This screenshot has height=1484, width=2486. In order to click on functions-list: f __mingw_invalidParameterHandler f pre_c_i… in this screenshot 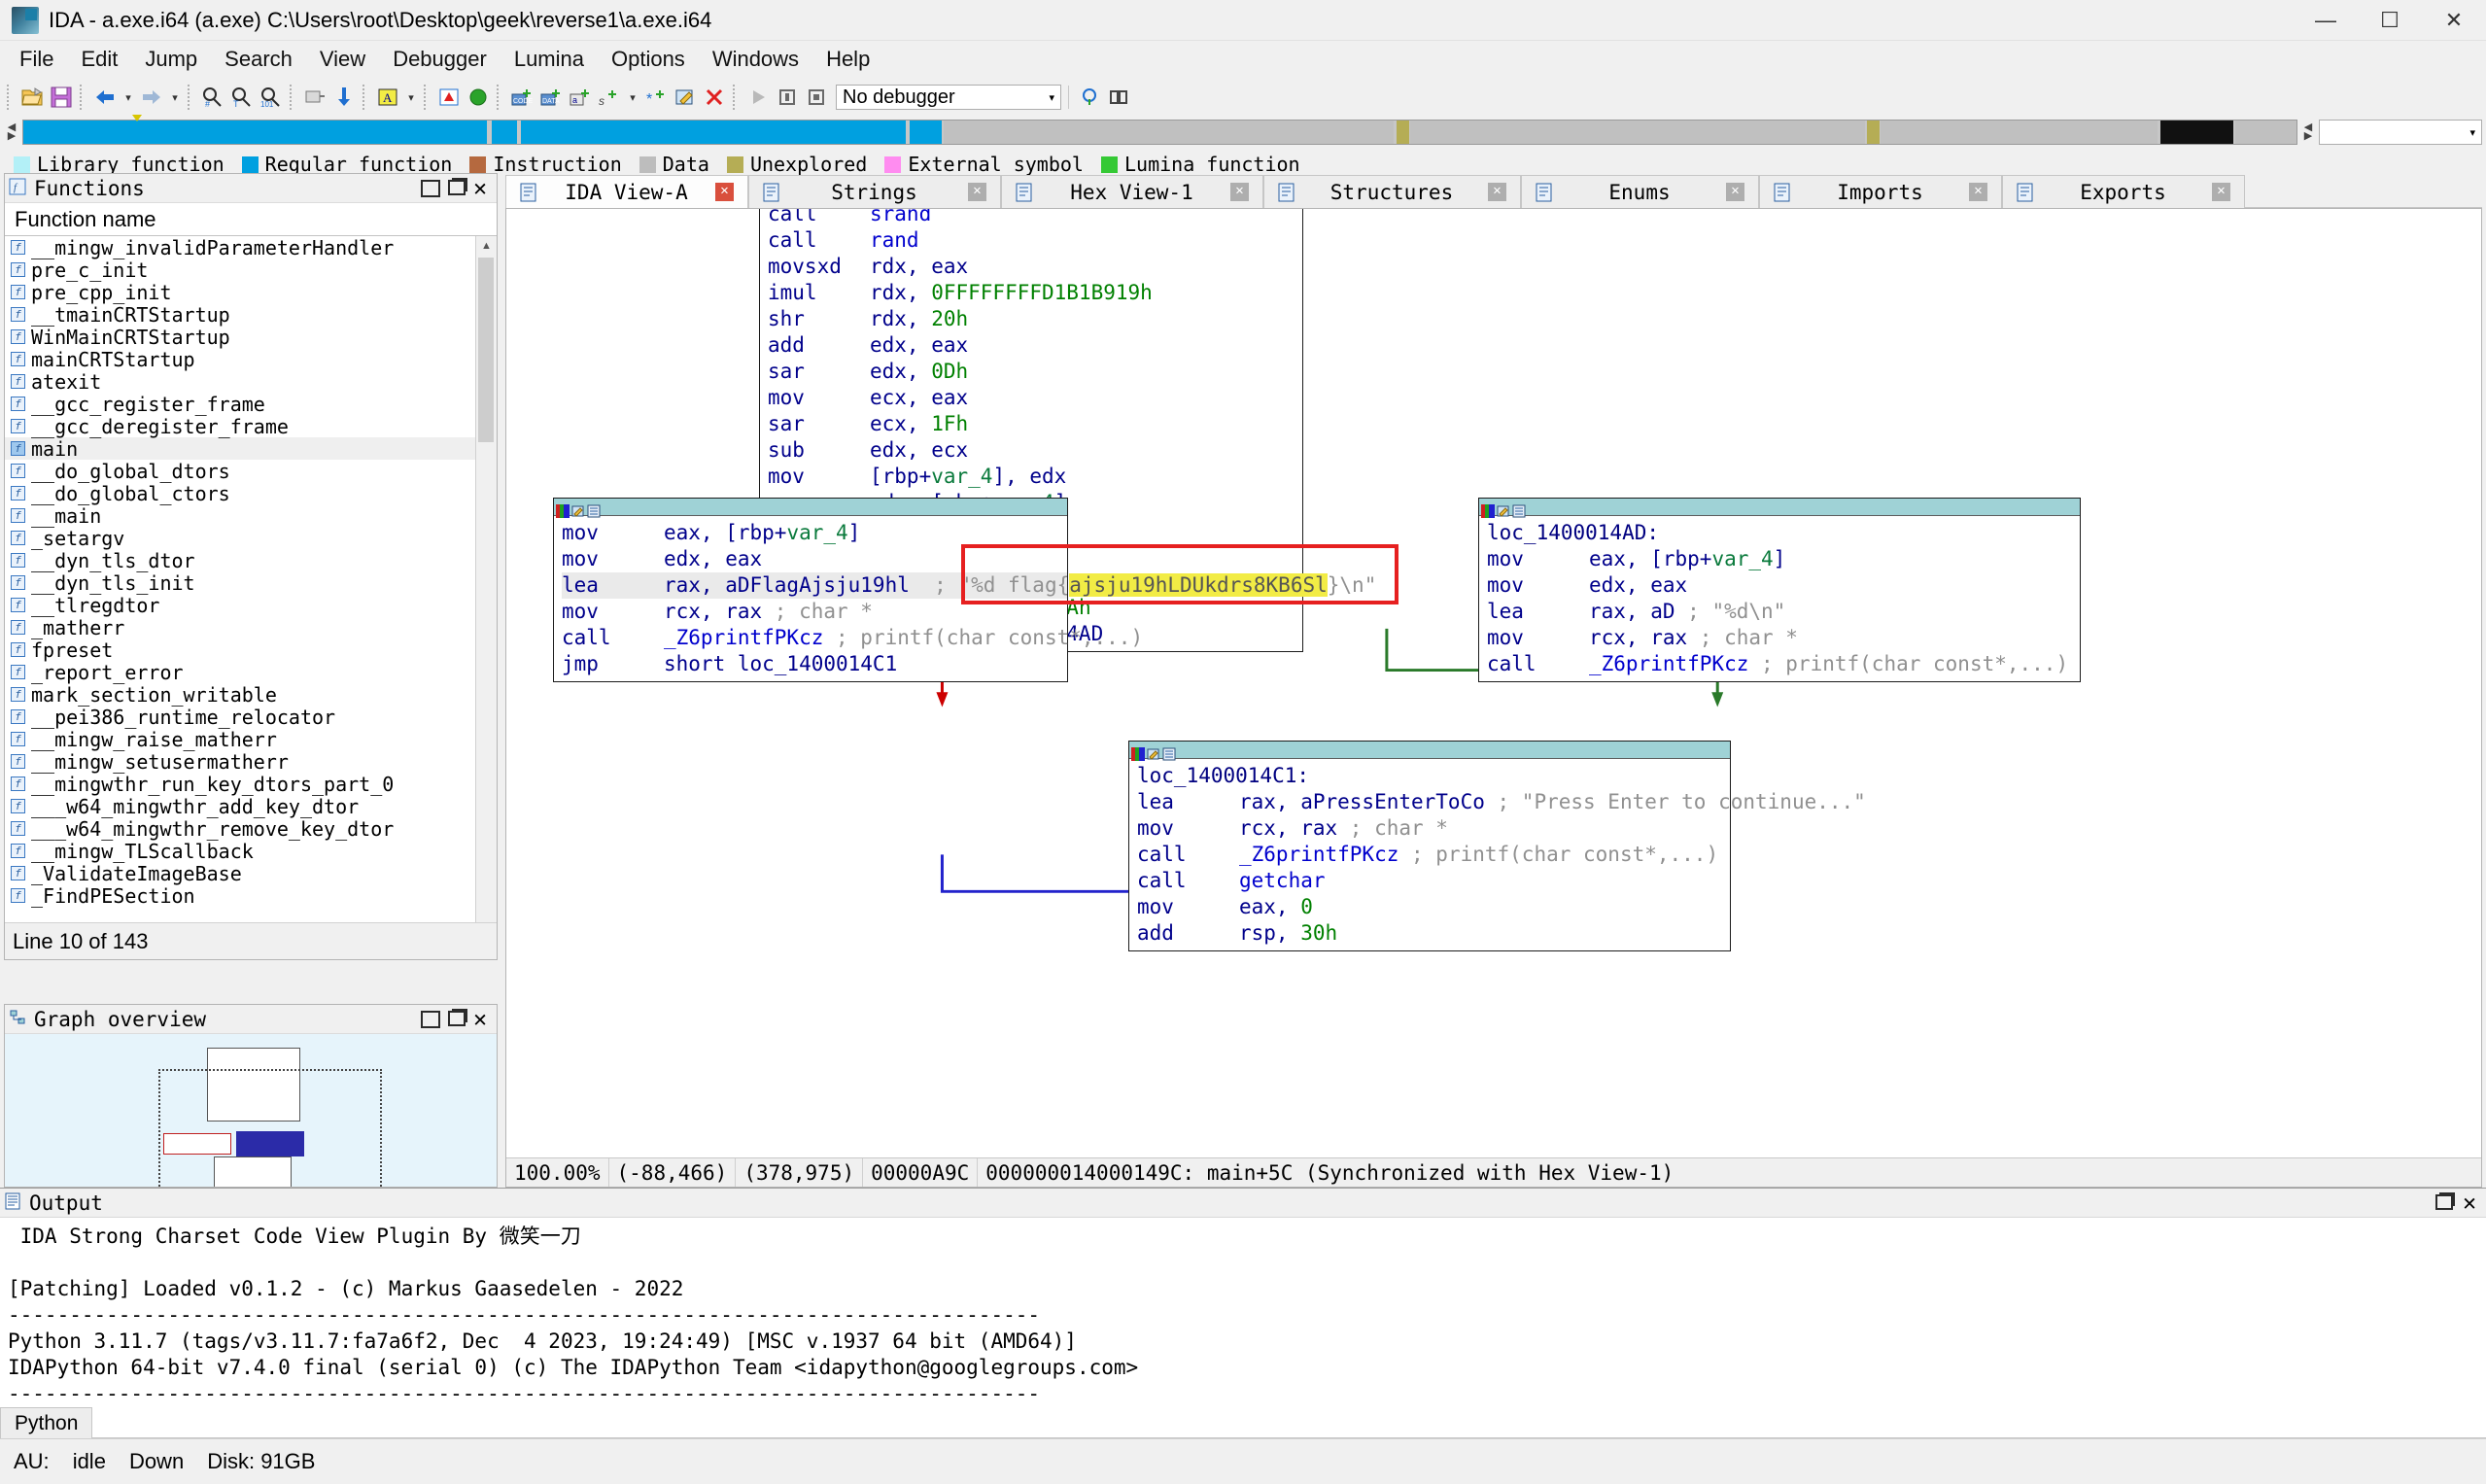, I will do `click(251, 579)`.